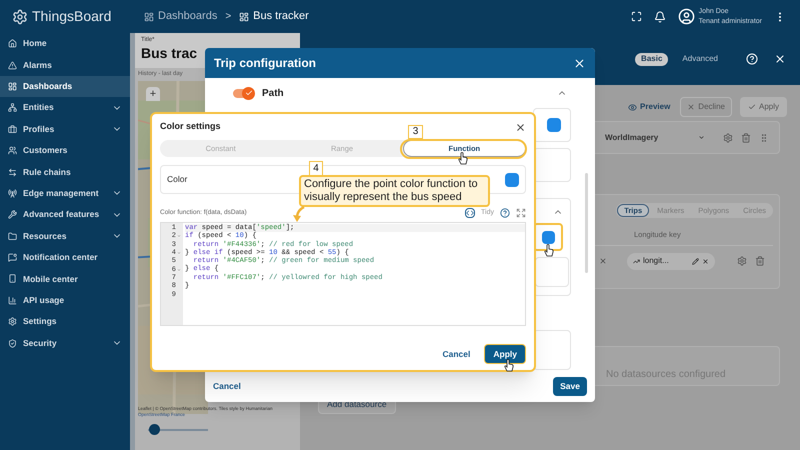  What do you see at coordinates (649, 107) in the screenshot?
I see `preview-button: Preview` at bounding box center [649, 107].